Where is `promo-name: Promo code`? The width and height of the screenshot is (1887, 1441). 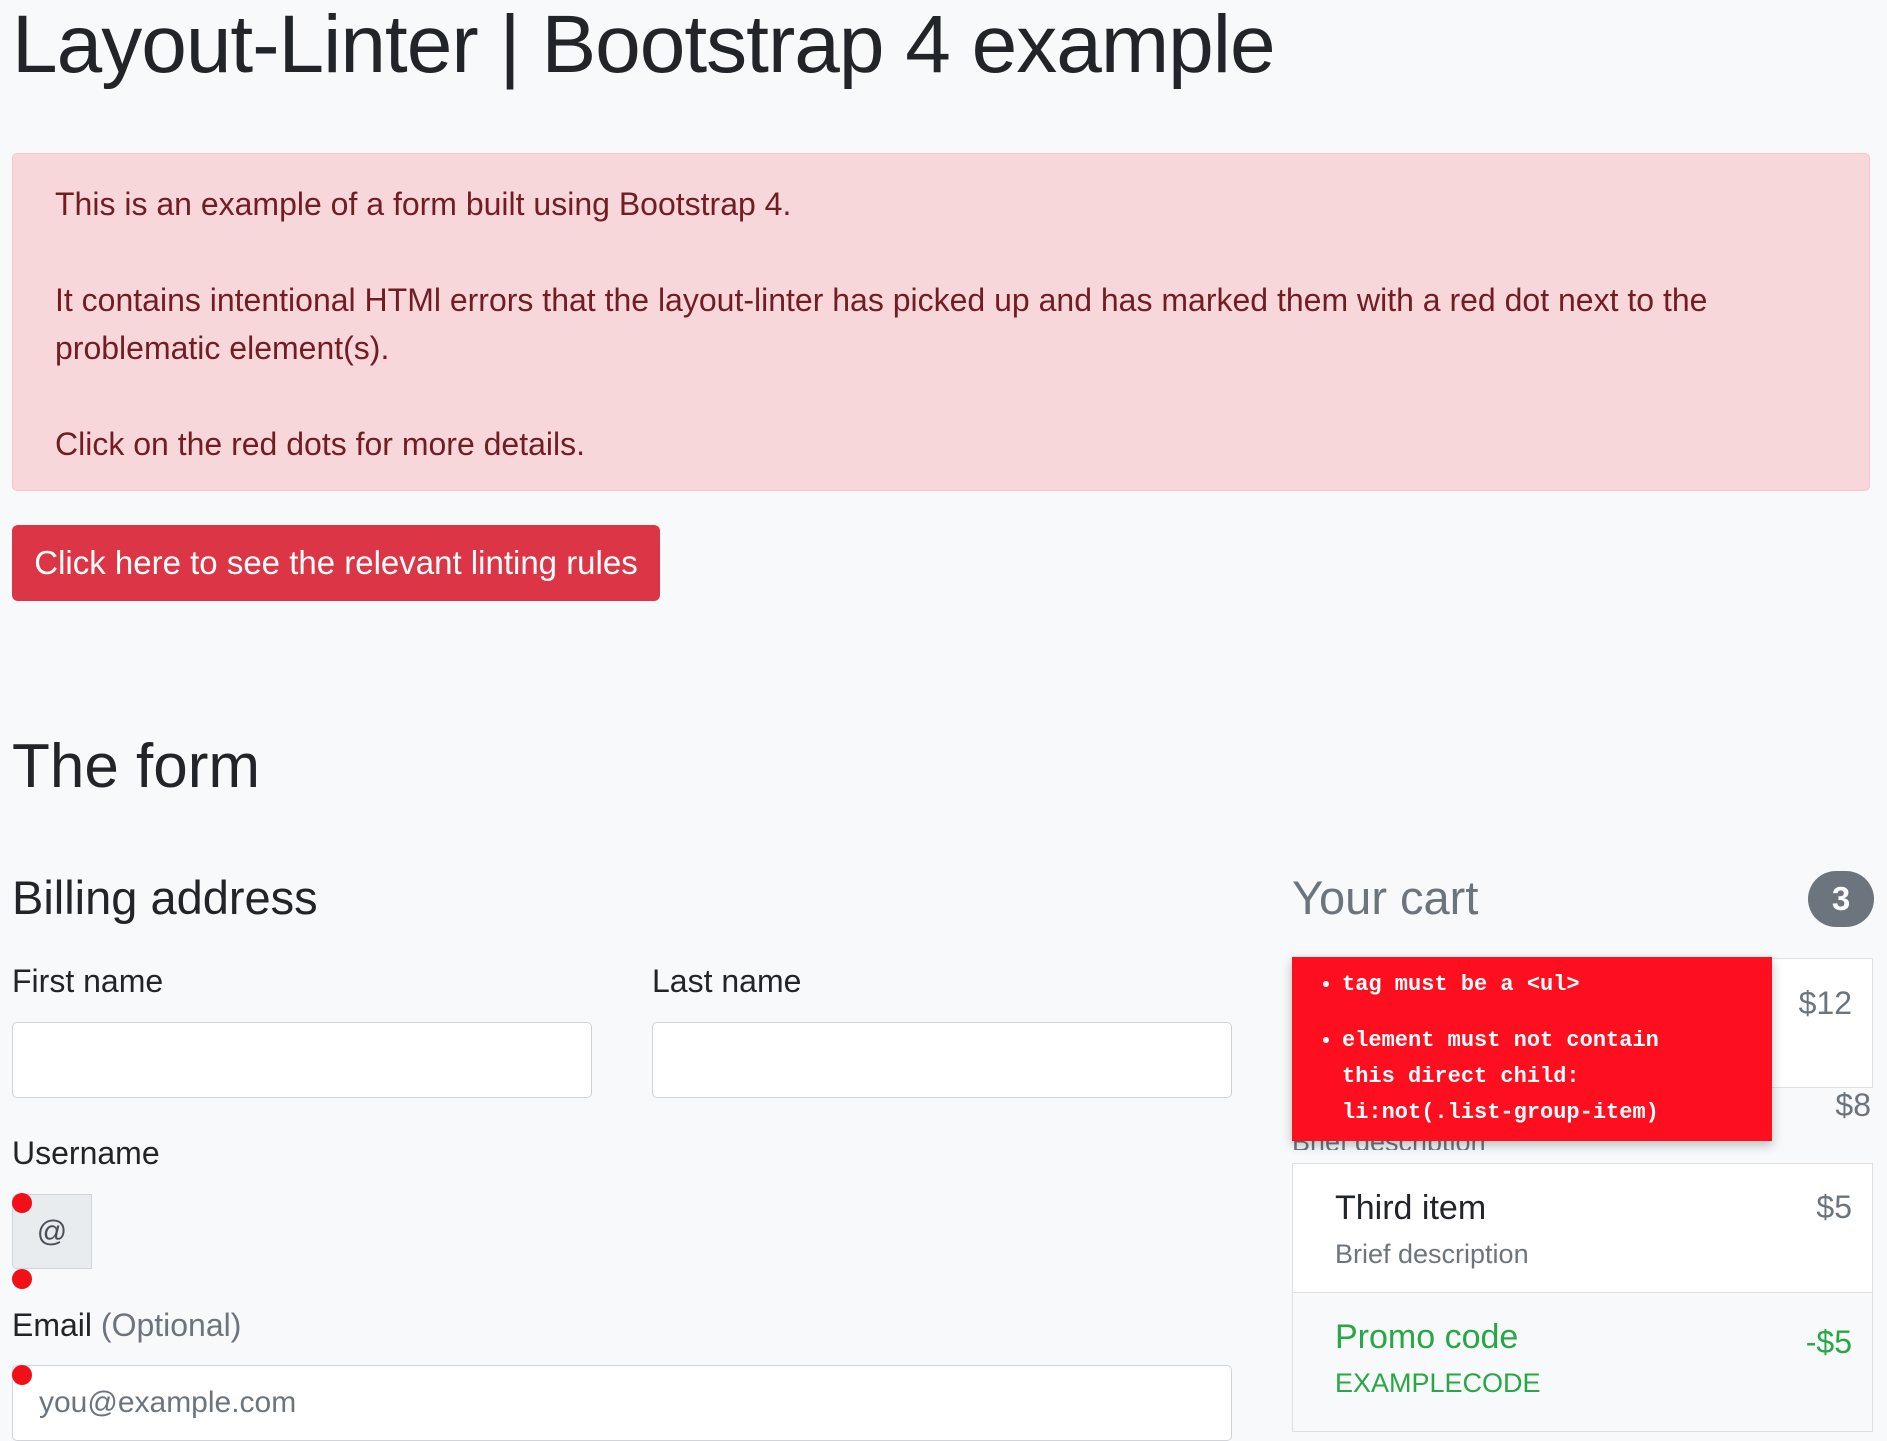
promo-name: Promo code is located at coordinates (1427, 1337).